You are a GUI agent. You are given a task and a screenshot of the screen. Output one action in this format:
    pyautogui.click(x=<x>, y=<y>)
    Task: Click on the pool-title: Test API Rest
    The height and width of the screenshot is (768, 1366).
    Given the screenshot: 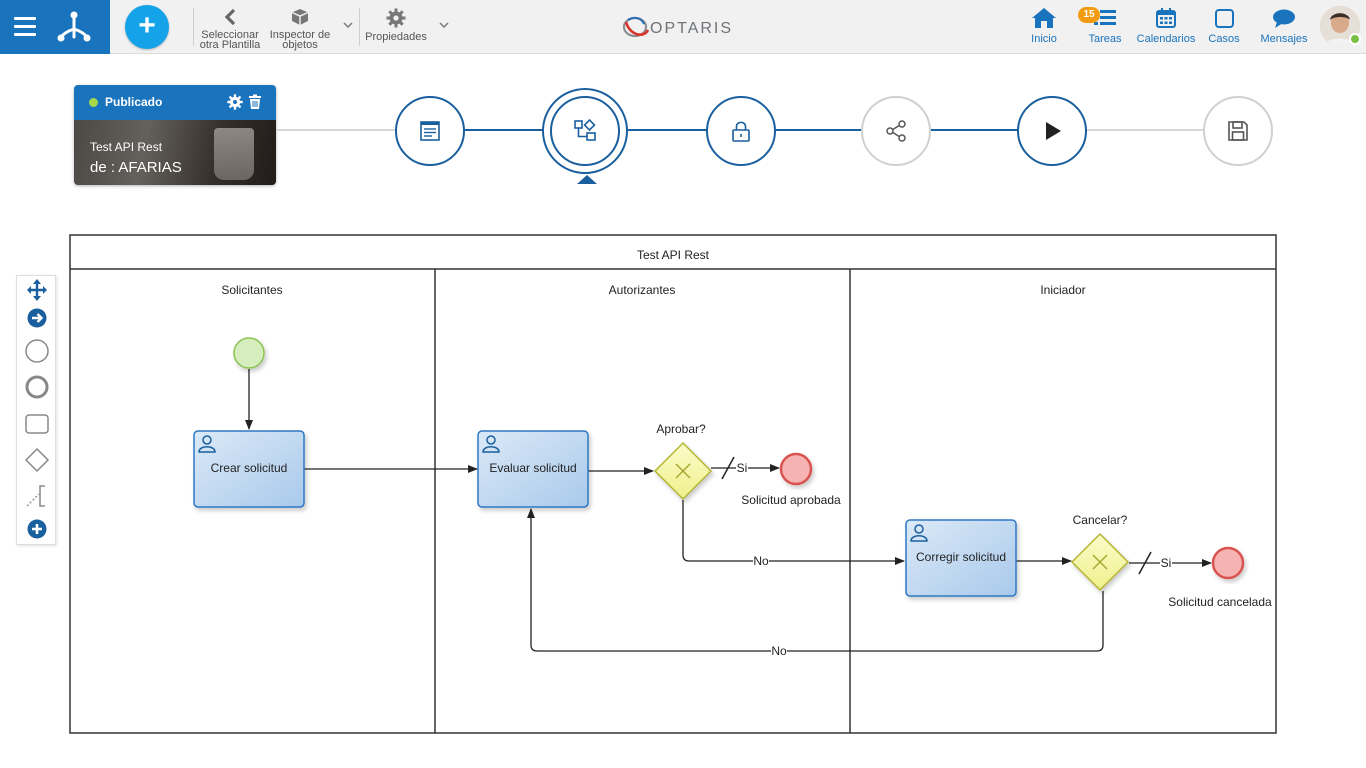 What is the action you would take?
    pyautogui.click(x=673, y=255)
    